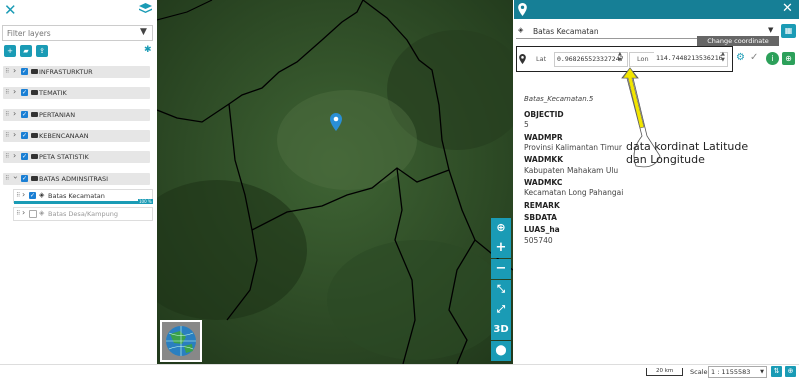  I want to click on attr-value: 5, so click(526, 124).